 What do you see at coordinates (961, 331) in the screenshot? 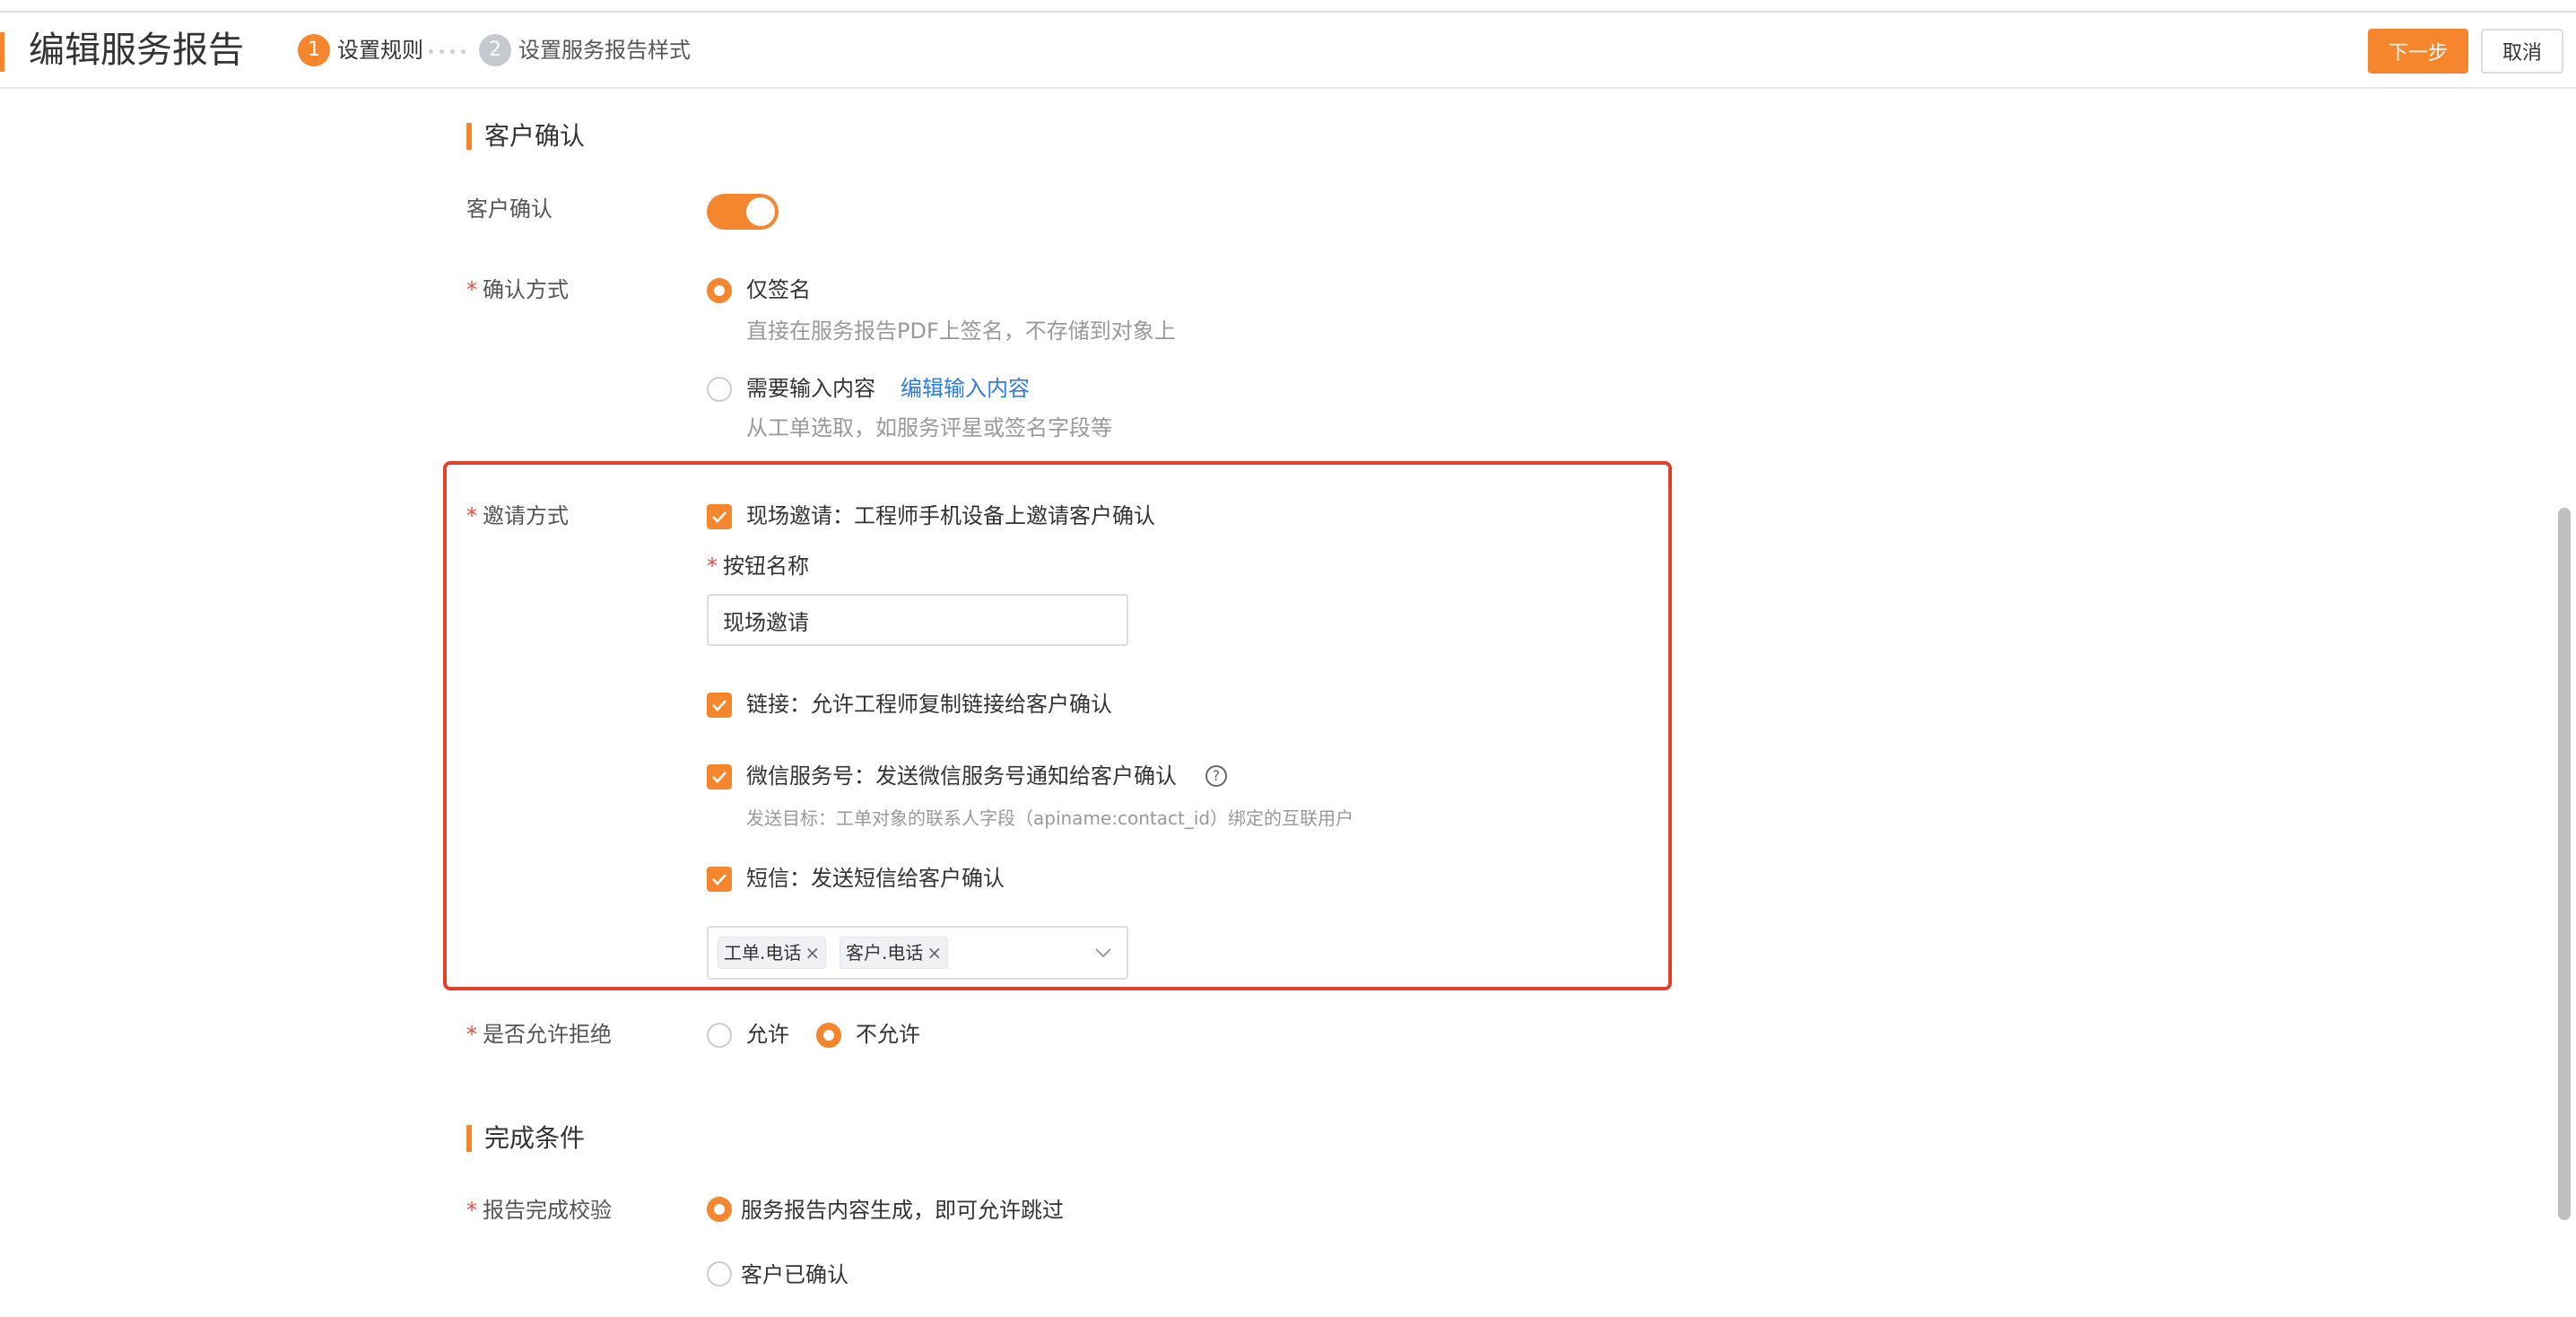
I see `signature-only-hint: 直接在服务报告PDF上签名，不存储到对象上` at bounding box center [961, 331].